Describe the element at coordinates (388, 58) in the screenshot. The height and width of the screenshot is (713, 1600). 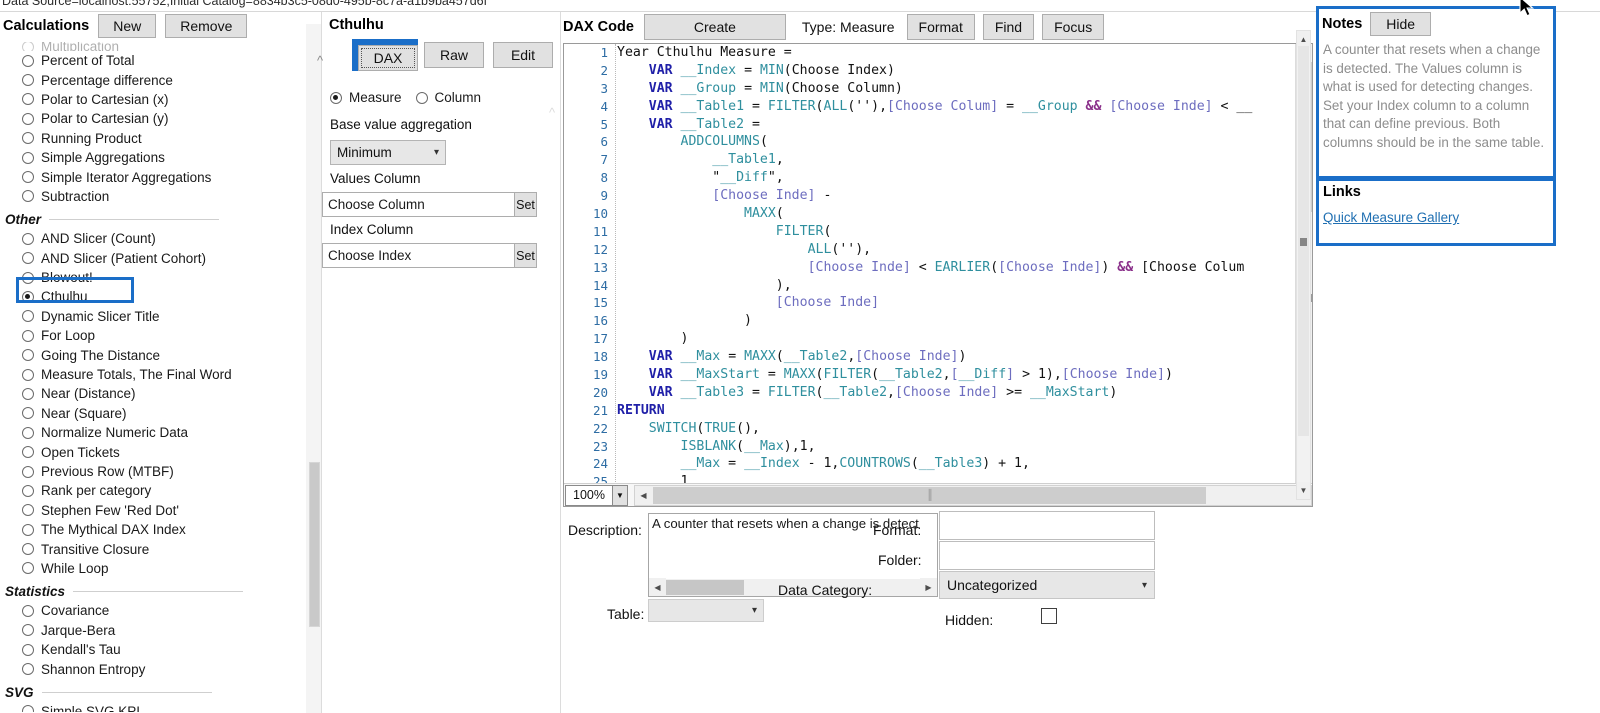
I see `dax-button: DAX` at that location.